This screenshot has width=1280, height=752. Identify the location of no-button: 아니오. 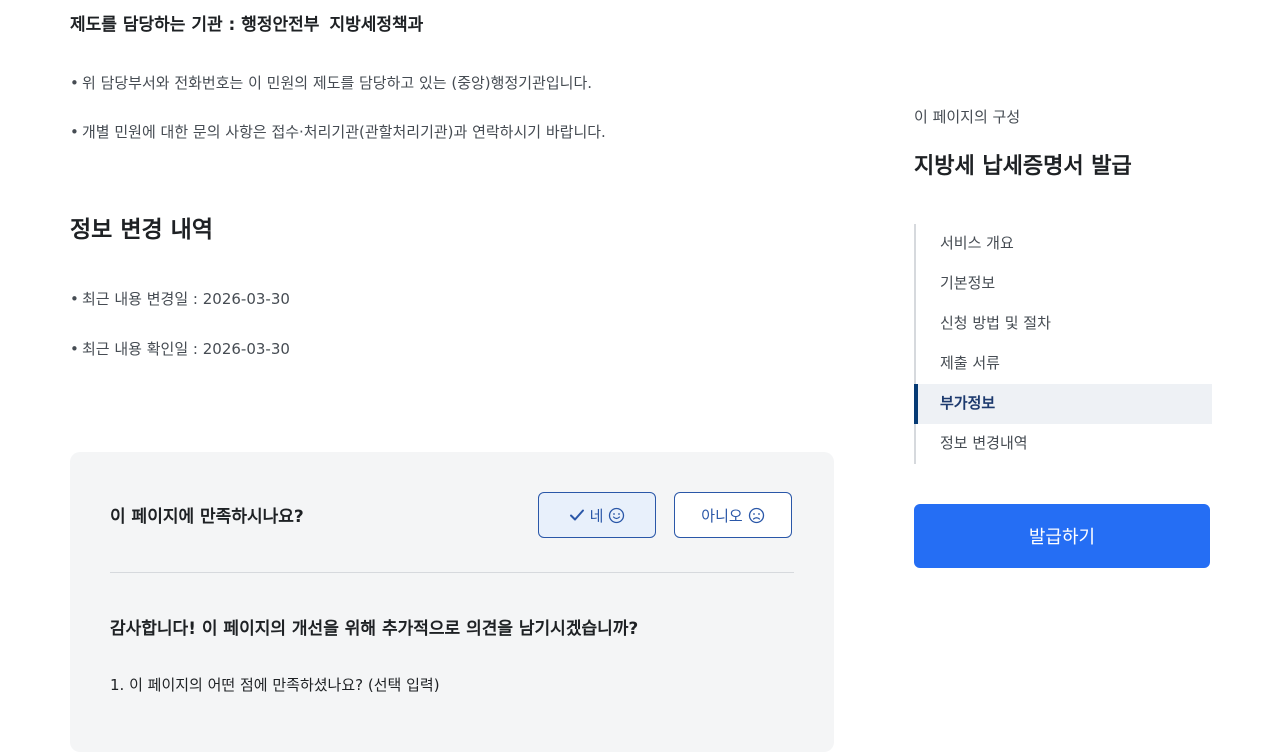
(733, 515).